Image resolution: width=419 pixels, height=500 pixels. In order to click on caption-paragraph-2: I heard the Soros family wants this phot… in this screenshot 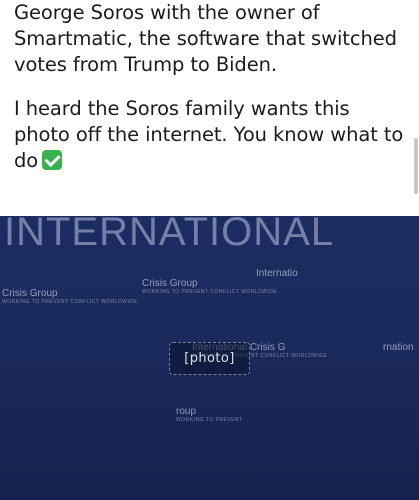, I will do `click(210, 135)`.